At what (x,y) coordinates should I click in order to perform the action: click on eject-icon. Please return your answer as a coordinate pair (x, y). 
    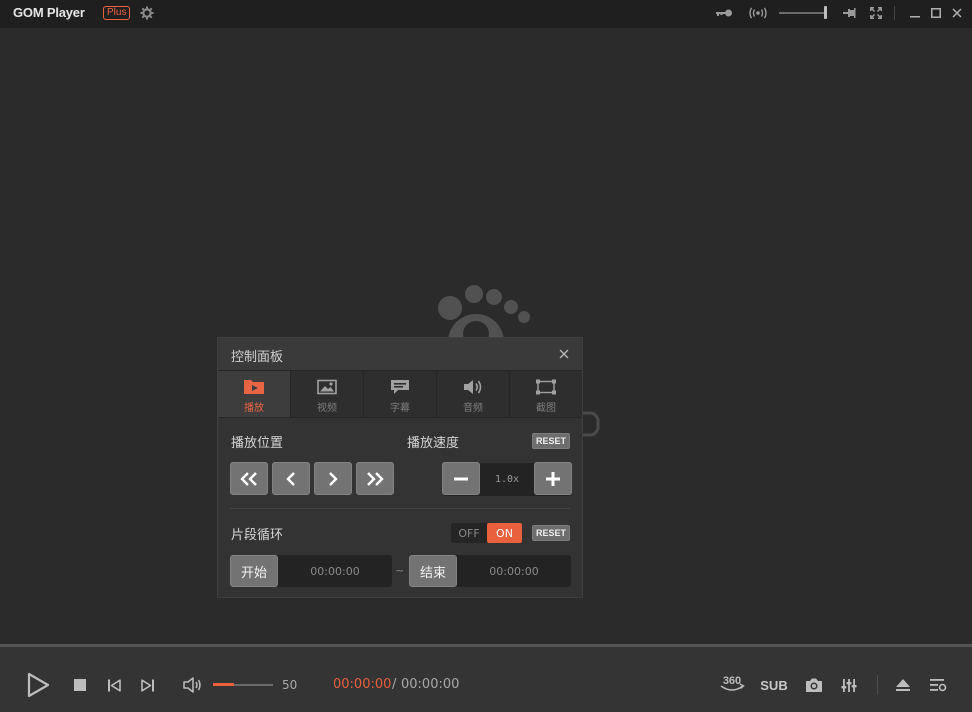
    Looking at the image, I should click on (903, 685).